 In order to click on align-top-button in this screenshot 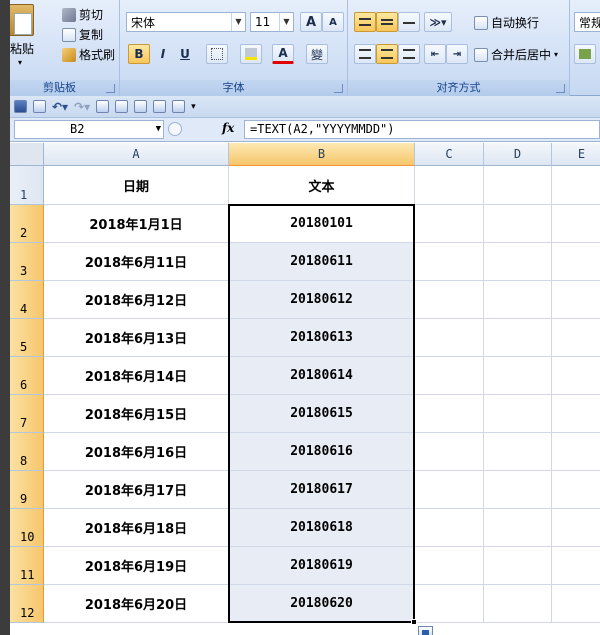, I will do `click(365, 22)`.